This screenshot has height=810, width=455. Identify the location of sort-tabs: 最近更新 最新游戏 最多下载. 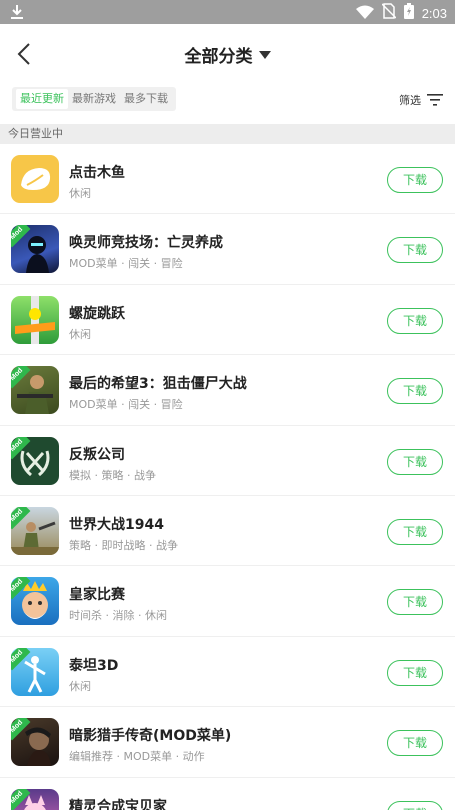
(94, 99).